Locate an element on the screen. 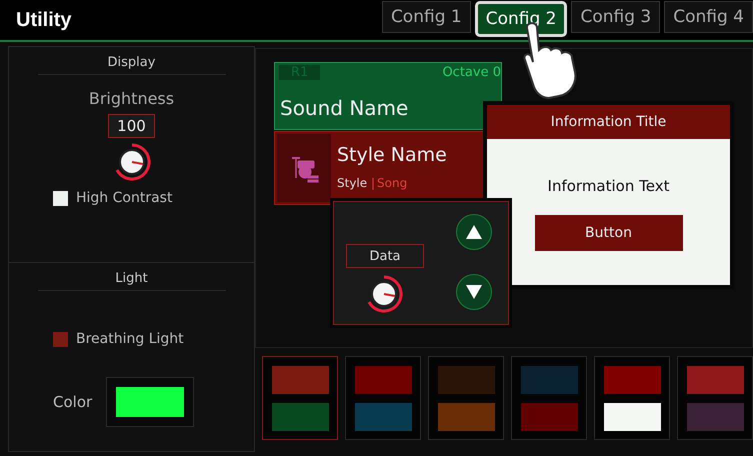 The image size is (753, 456). down-button is located at coordinates (474, 292).